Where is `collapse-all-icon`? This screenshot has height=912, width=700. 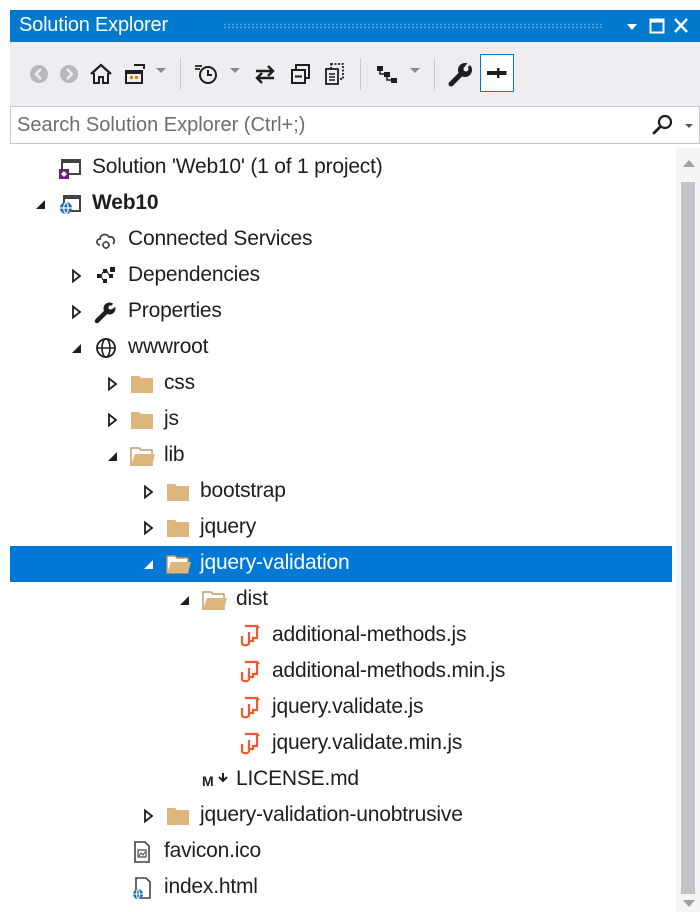 collapse-all-icon is located at coordinates (301, 74).